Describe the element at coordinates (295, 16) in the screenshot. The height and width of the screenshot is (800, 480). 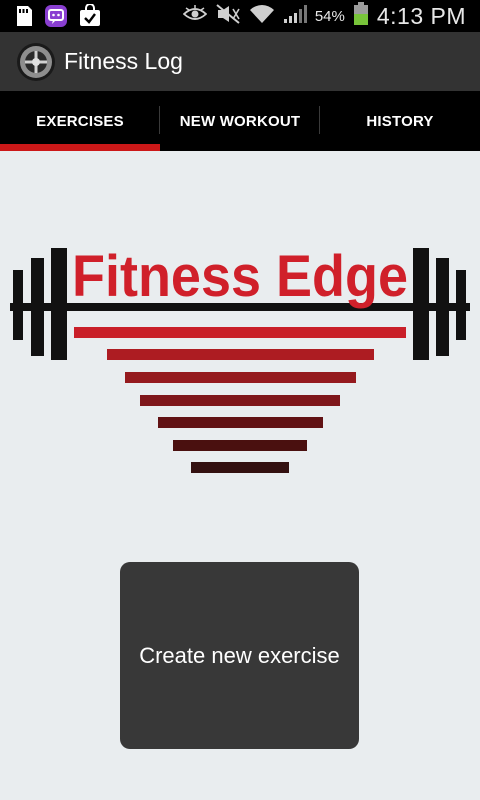
I see `signal-icon` at that location.